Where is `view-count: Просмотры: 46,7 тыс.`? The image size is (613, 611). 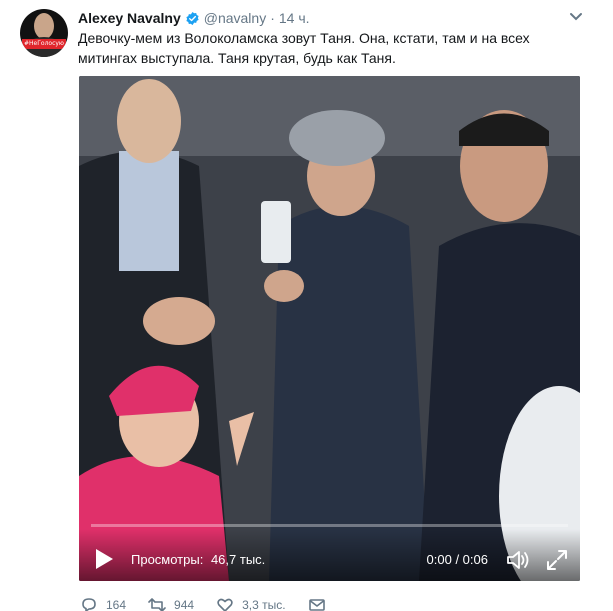
view-count: Просмотры: 46,7 тыс. is located at coordinates (198, 559).